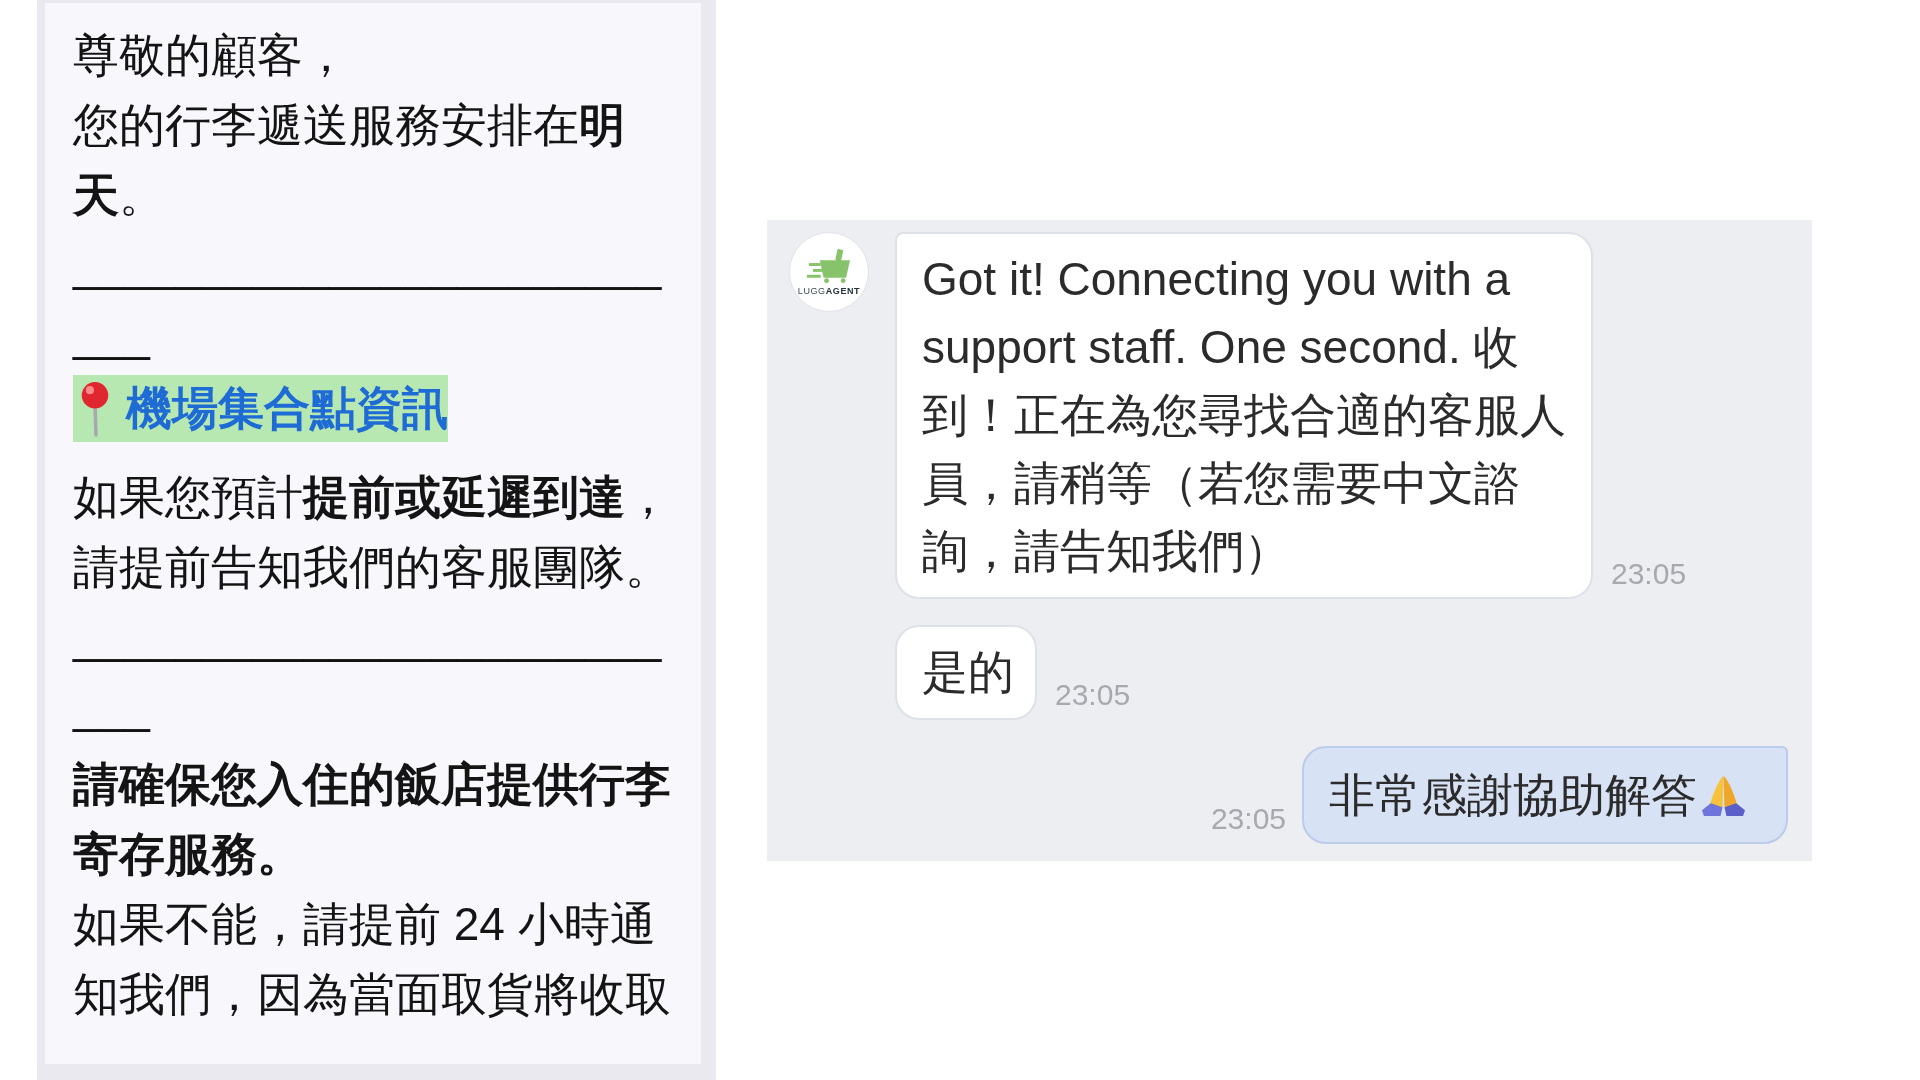  Describe the element at coordinates (372, 819) in the screenshot. I see `bold-paragraph-text: 請確保您入住的飯店提供行李寄存服務。` at that location.